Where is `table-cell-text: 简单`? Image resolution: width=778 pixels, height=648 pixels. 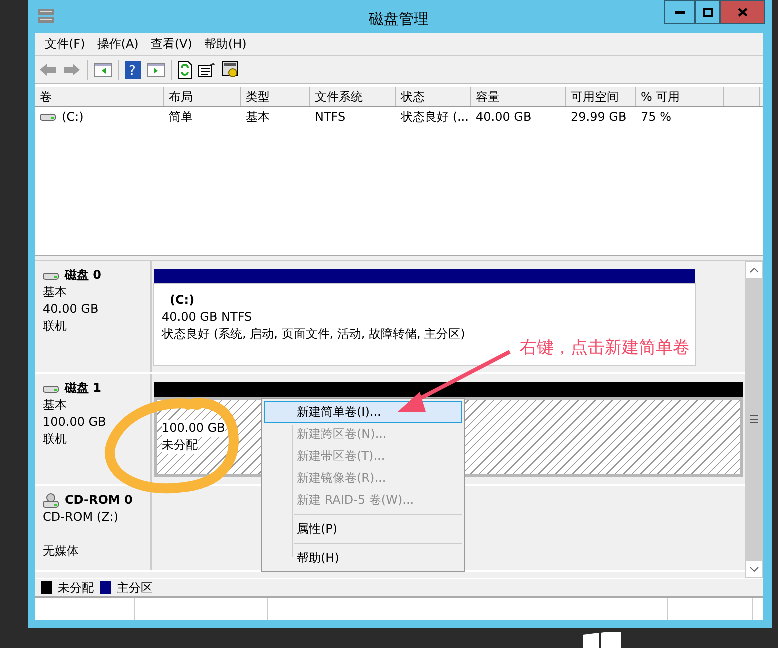
table-cell-text: 简单 is located at coordinates (181, 117).